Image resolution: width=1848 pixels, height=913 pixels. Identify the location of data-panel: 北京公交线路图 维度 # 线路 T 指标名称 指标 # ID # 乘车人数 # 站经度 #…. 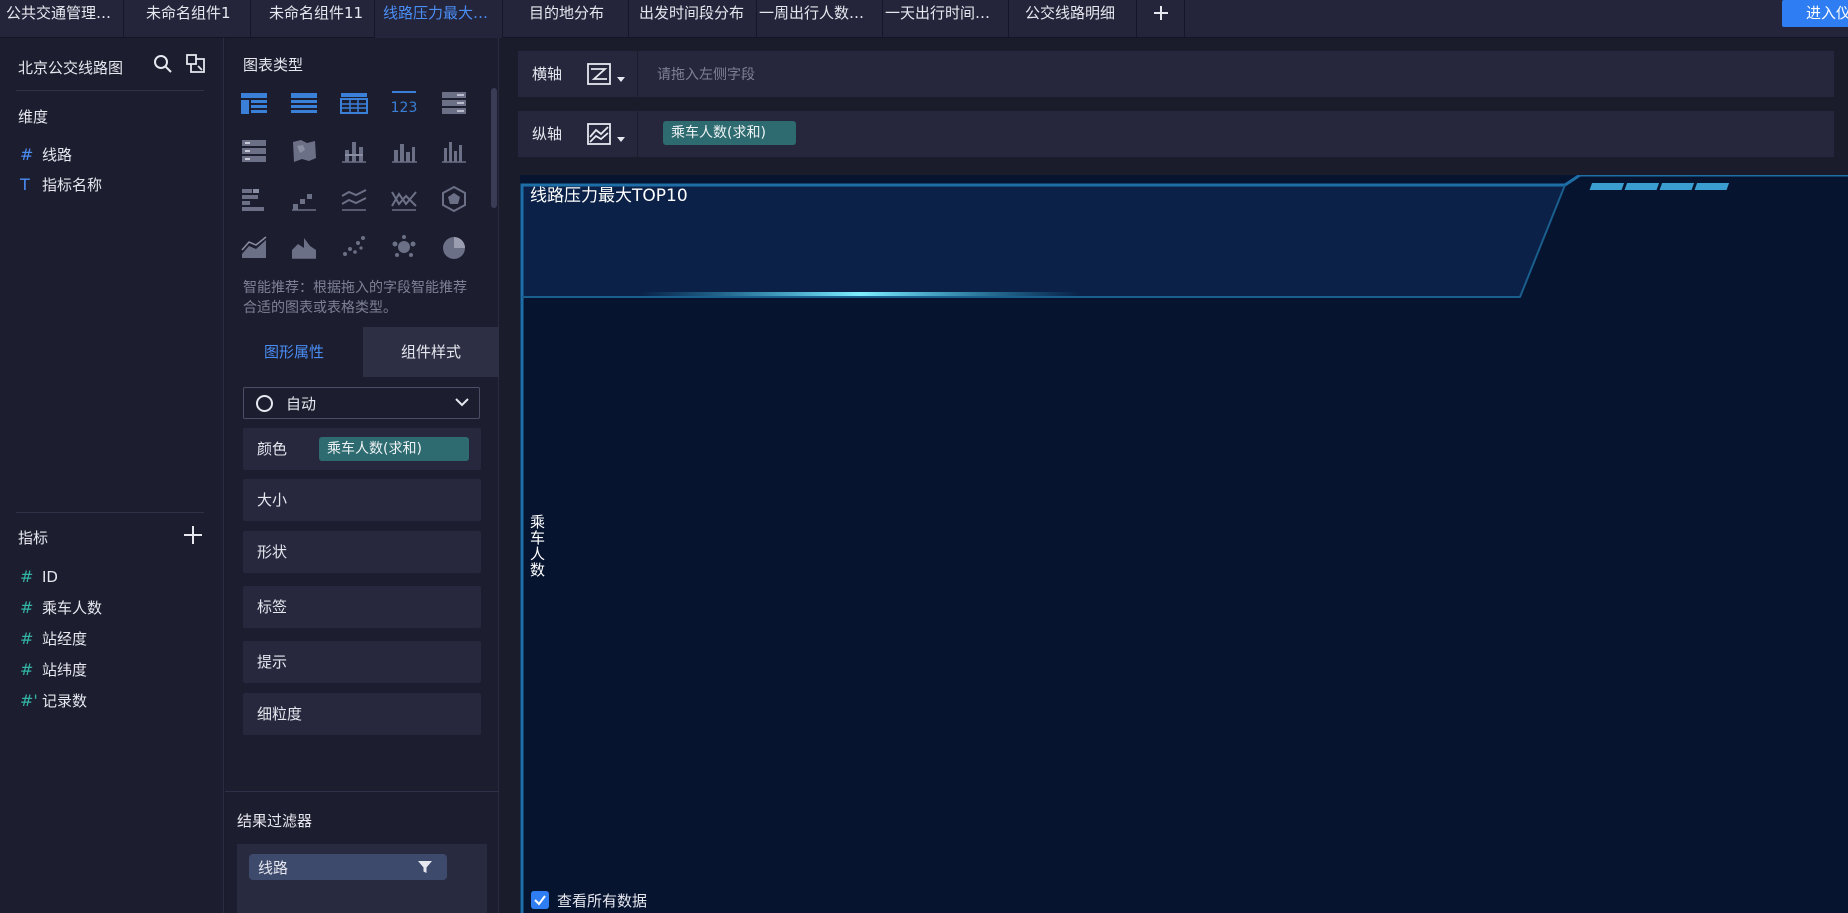
(112, 475).